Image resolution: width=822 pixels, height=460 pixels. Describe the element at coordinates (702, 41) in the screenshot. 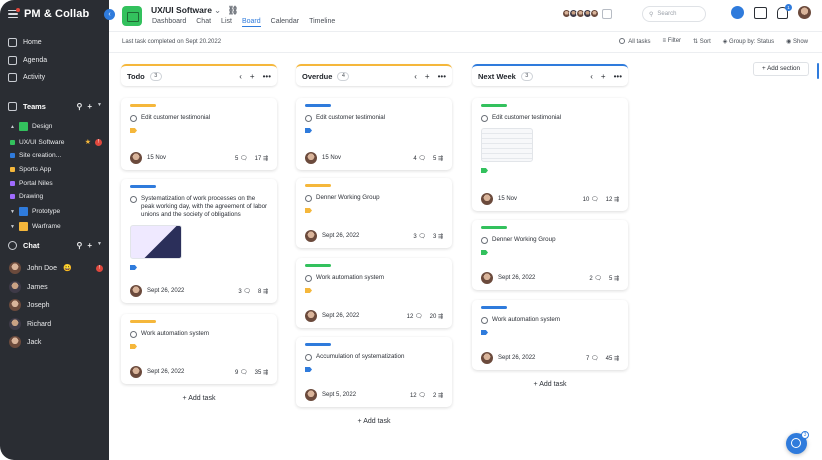

I see `sort-button: ⇅ Sort` at that location.